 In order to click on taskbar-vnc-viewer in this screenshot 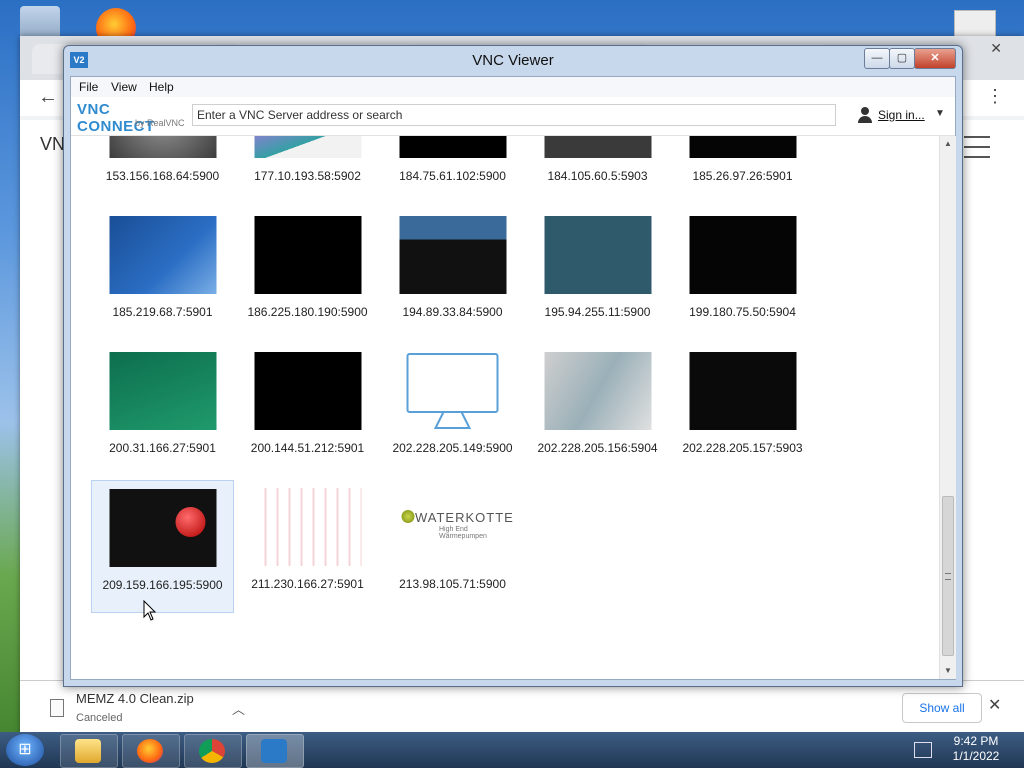, I will do `click(275, 751)`.